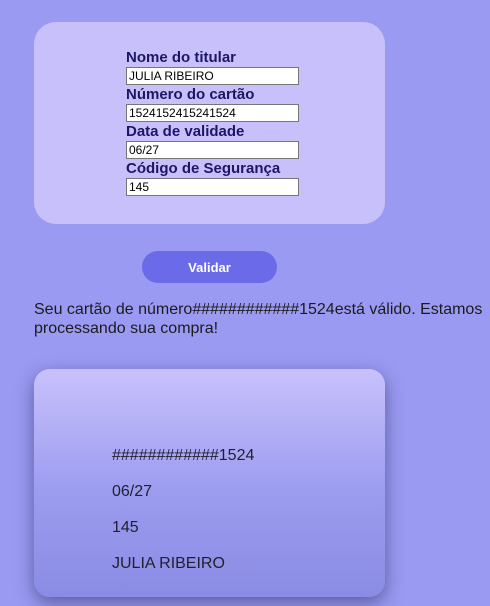 This screenshot has height=606, width=490. I want to click on expiry-label: Data de validade, so click(185, 131).